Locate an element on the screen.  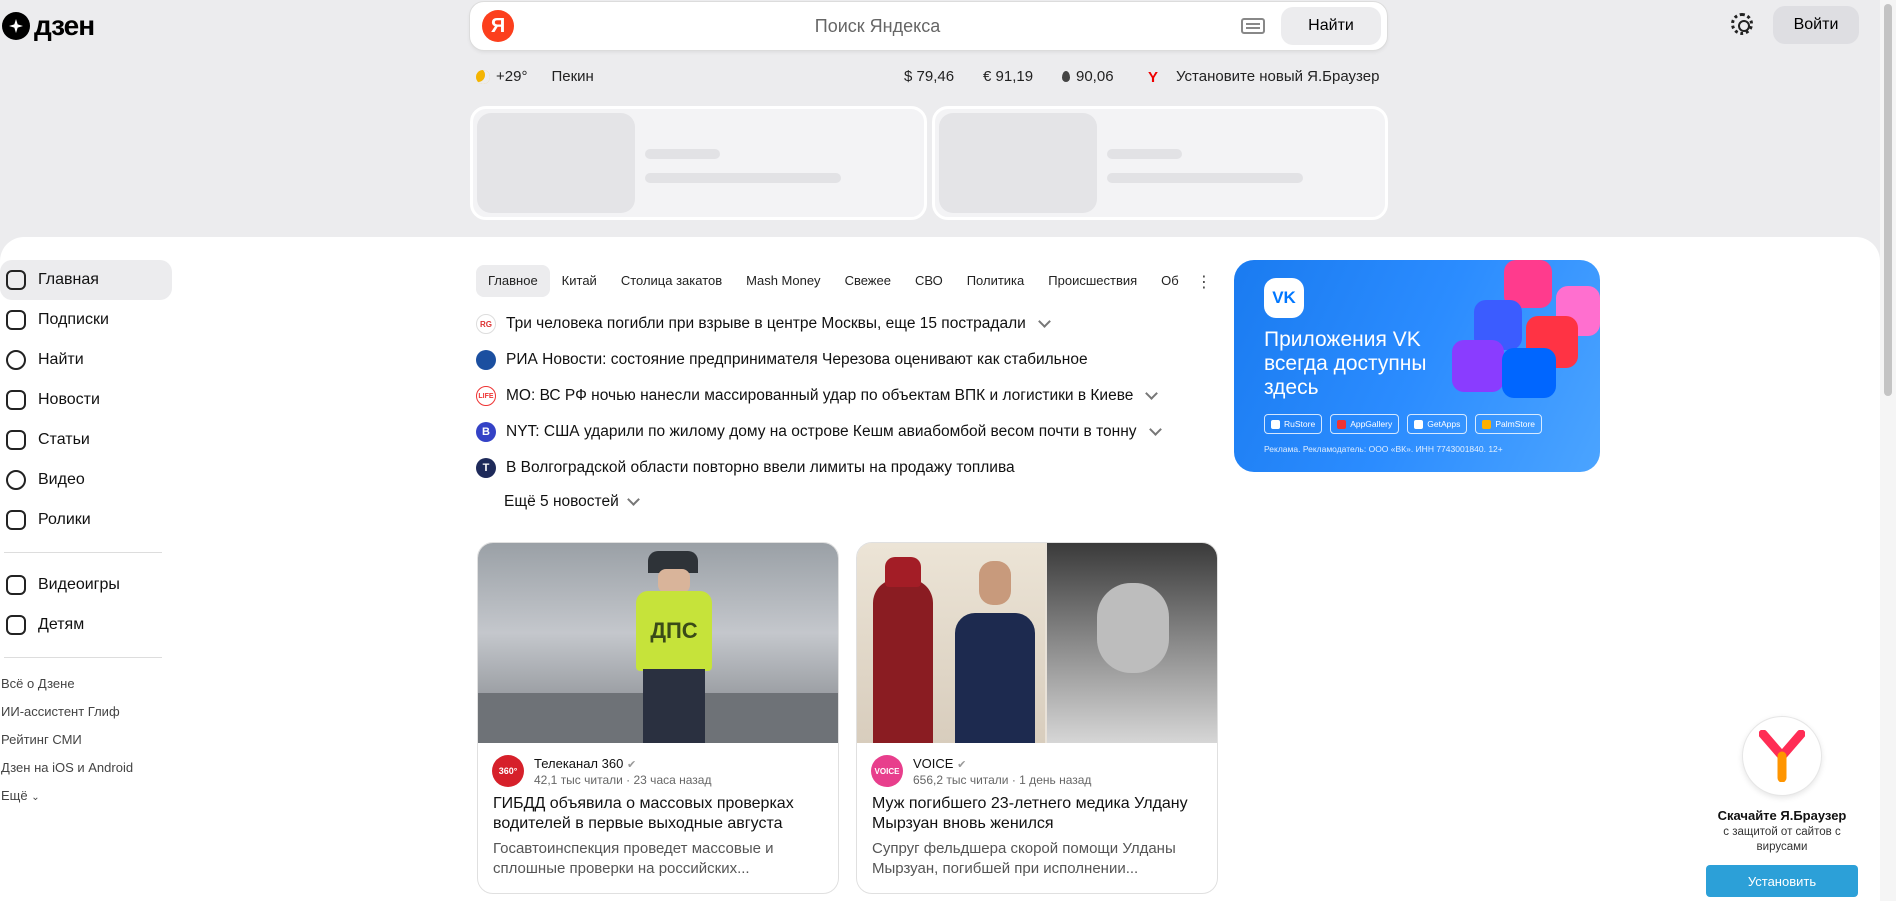
link-media-rating: Рейтинг СМИ is located at coordinates (86, 740).